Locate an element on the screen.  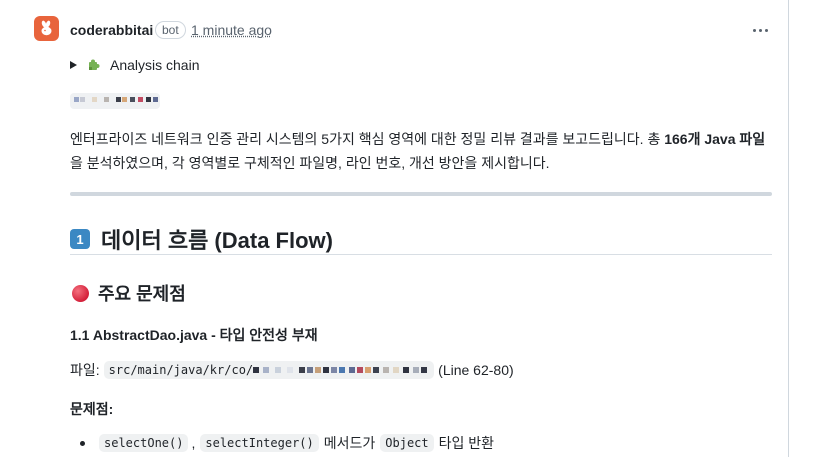
file-reference: 파일: src/main/java/kr/co/ (Line 62-80) is located at coordinates (292, 370).